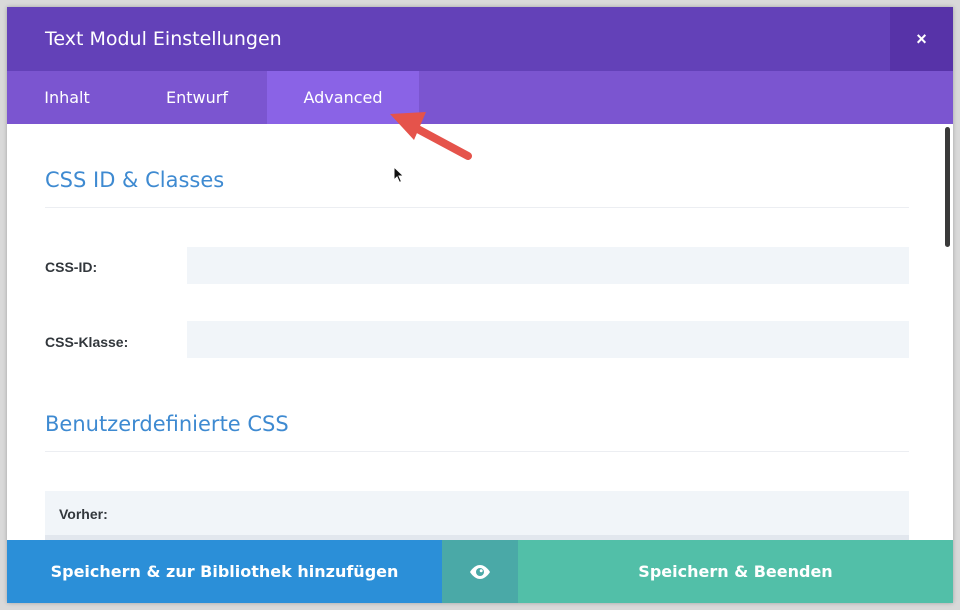 The width and height of the screenshot is (960, 610). I want to click on content-scrollbar, so click(947, 187).